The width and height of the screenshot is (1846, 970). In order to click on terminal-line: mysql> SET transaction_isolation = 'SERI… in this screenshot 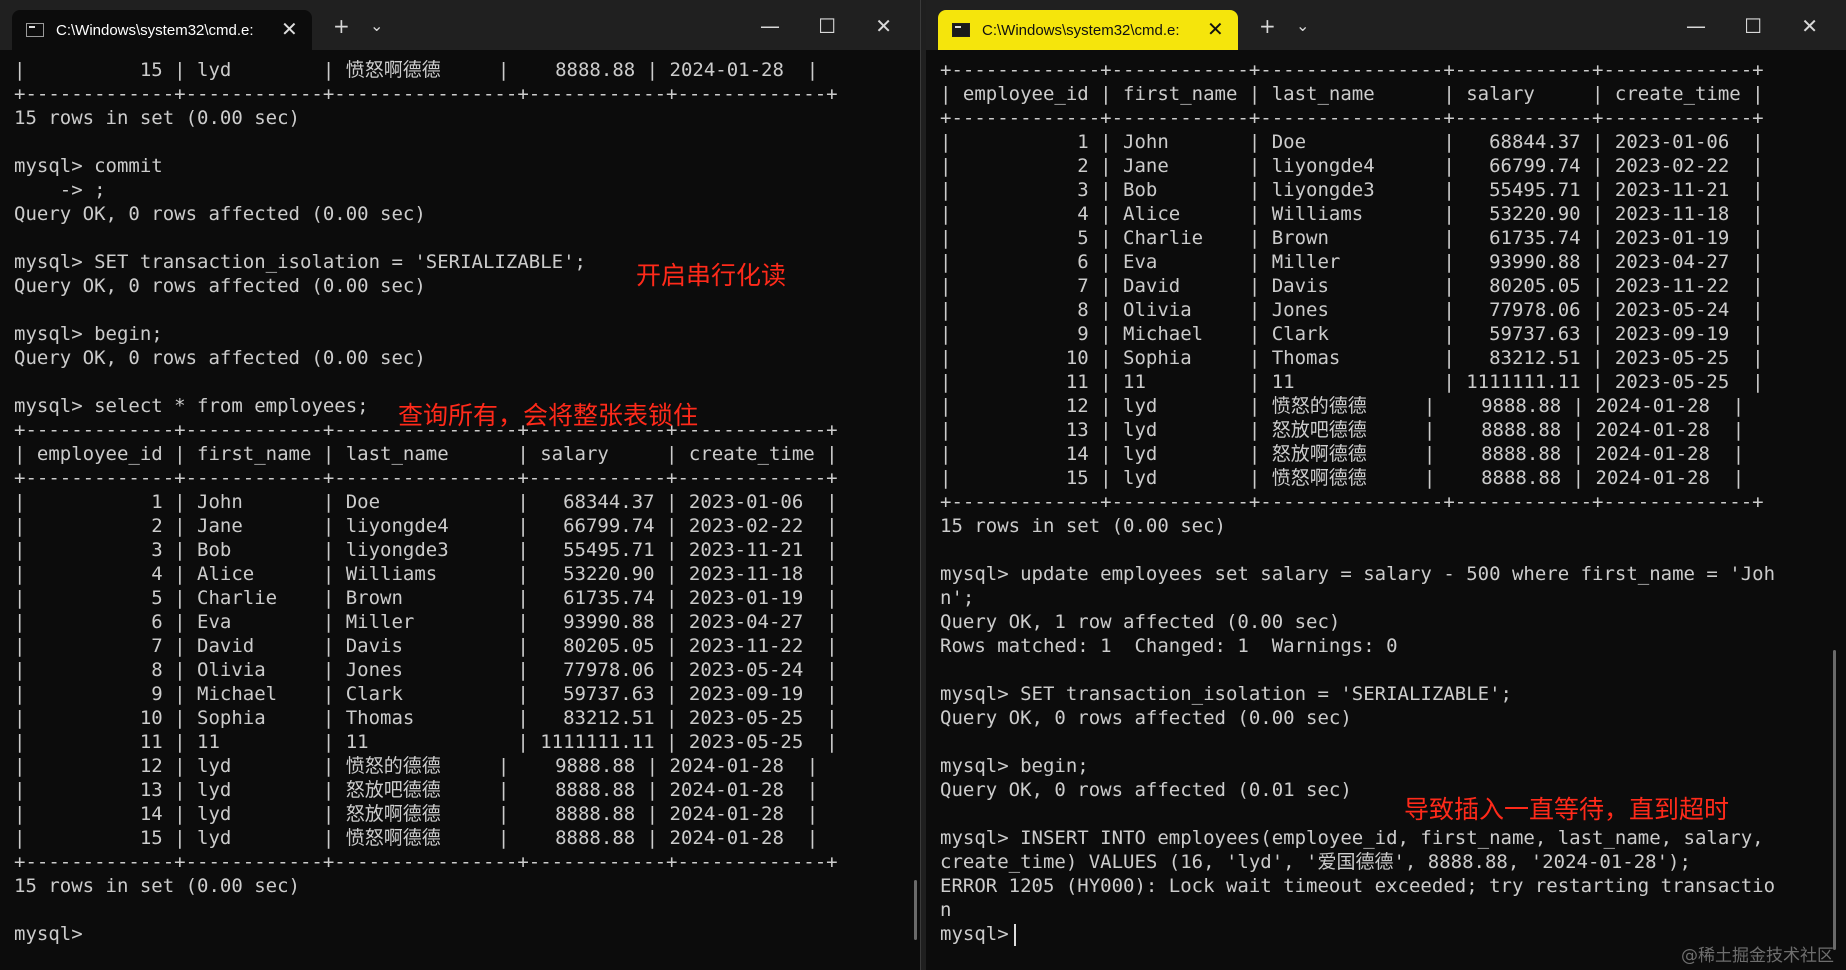, I will do `click(1226, 694)`.